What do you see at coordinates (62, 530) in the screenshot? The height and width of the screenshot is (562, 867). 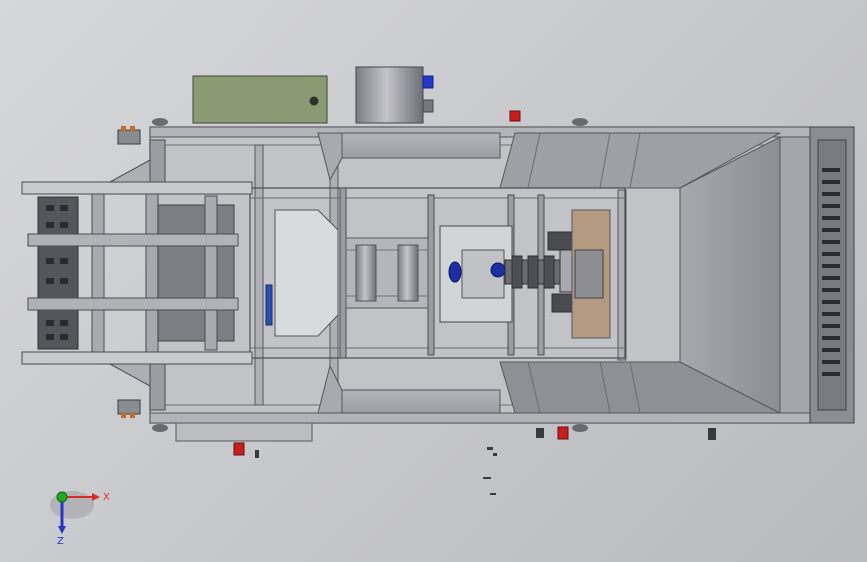 I see `z-axis-arrowhead` at bounding box center [62, 530].